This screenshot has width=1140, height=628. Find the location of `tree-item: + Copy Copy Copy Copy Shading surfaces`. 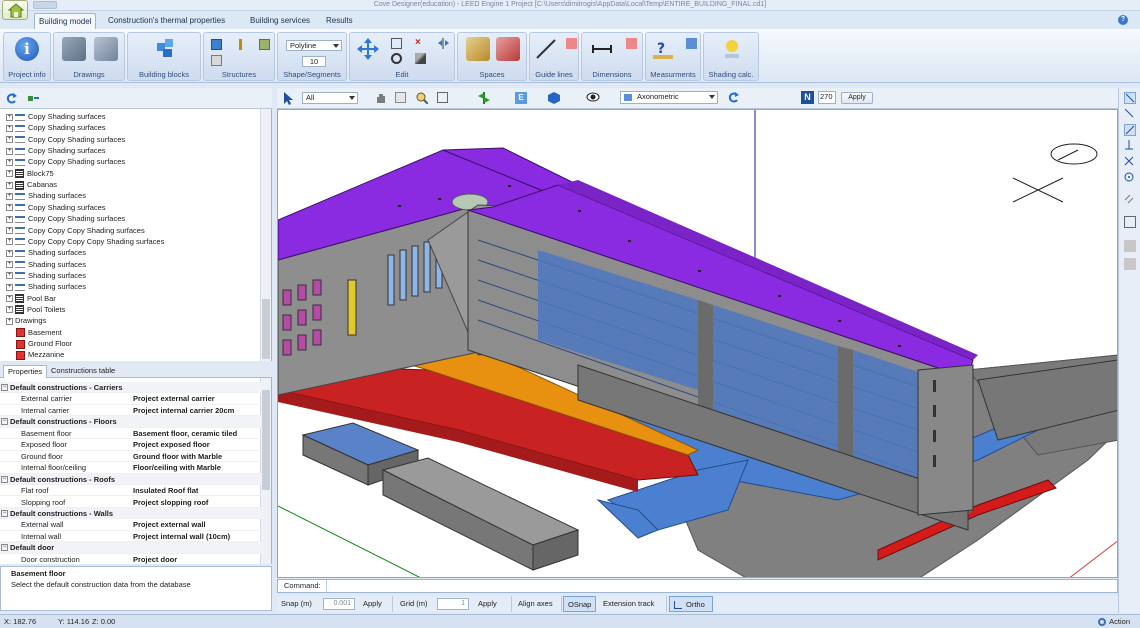

tree-item: + Copy Copy Copy Copy Shading surfaces is located at coordinates (85, 241).